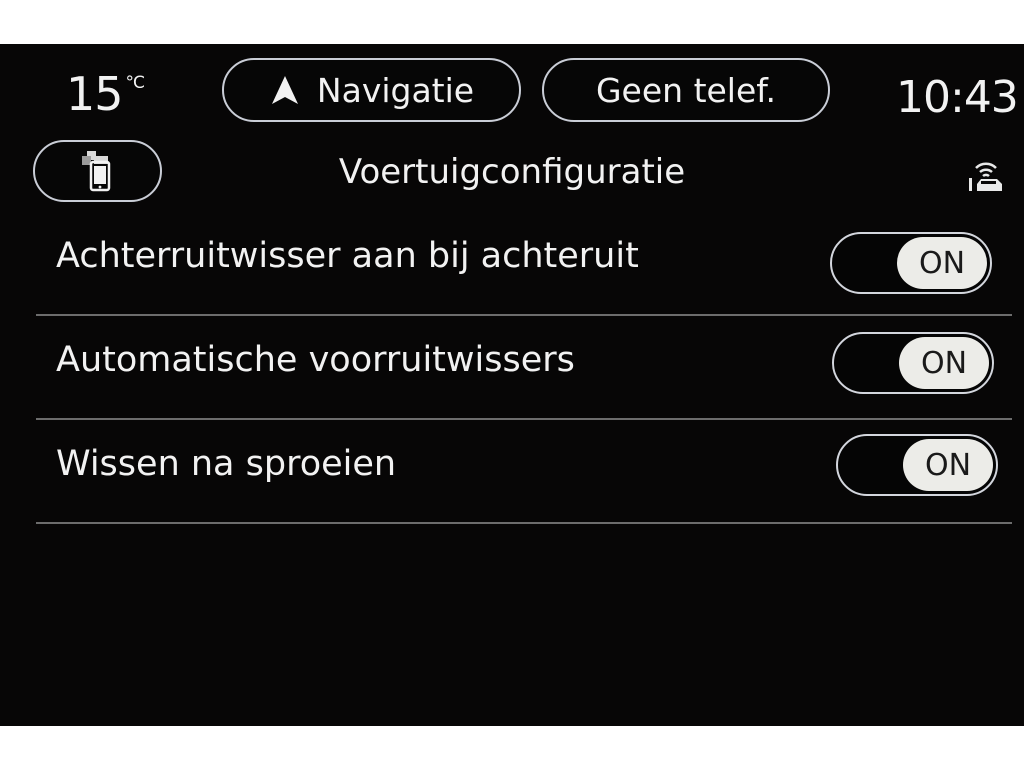  I want to click on setting-label: Wissen na sproeien, so click(226, 464).